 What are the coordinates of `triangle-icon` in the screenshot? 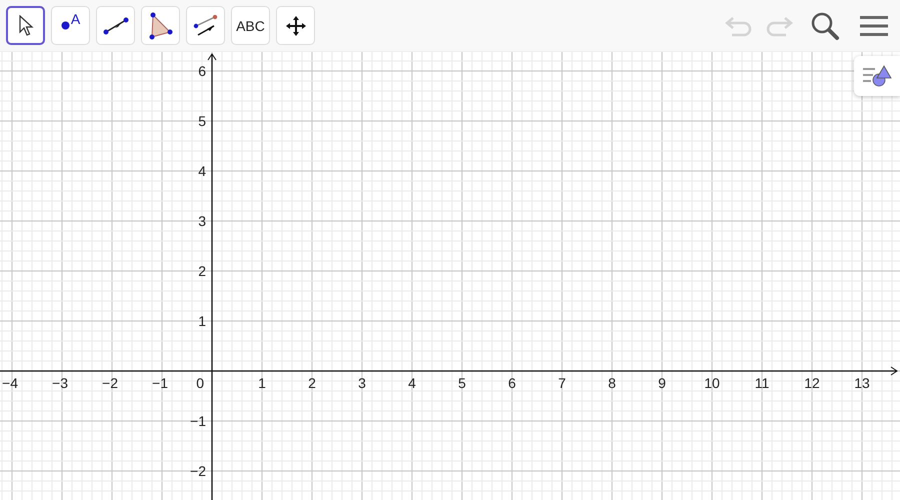 It's located at (160, 26).